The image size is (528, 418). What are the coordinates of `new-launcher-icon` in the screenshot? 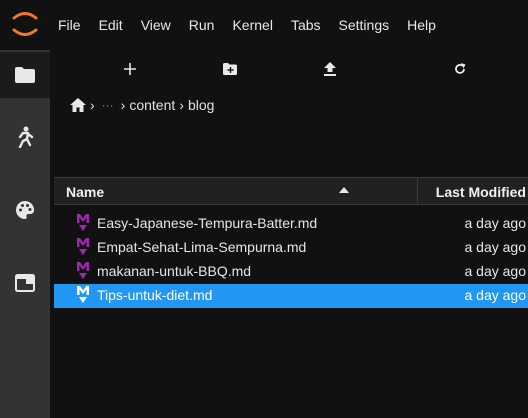 It's located at (130, 69).